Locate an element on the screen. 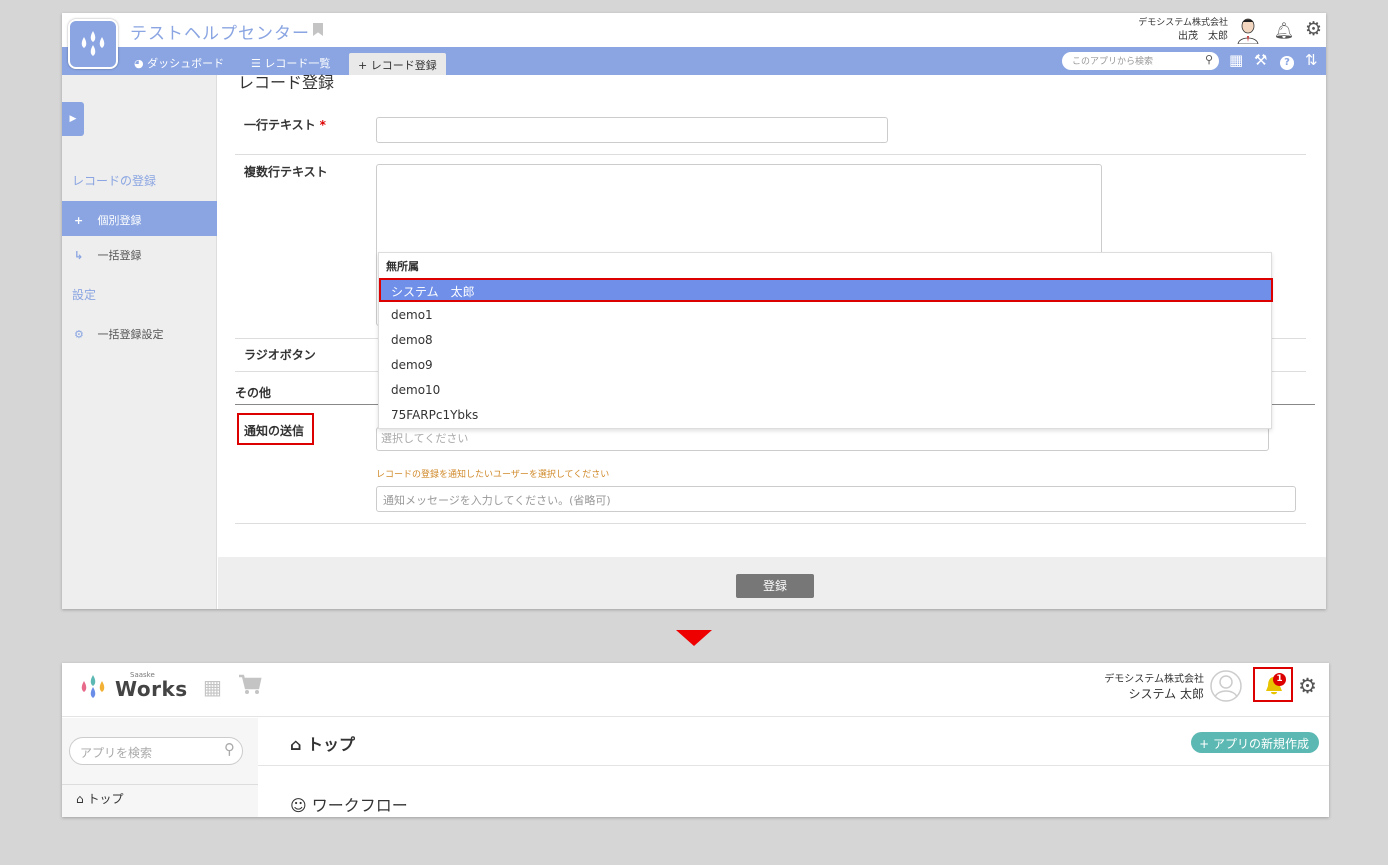 This screenshot has height=865, width=1388. sidebar-toggle-button: ▶ is located at coordinates (73, 119).